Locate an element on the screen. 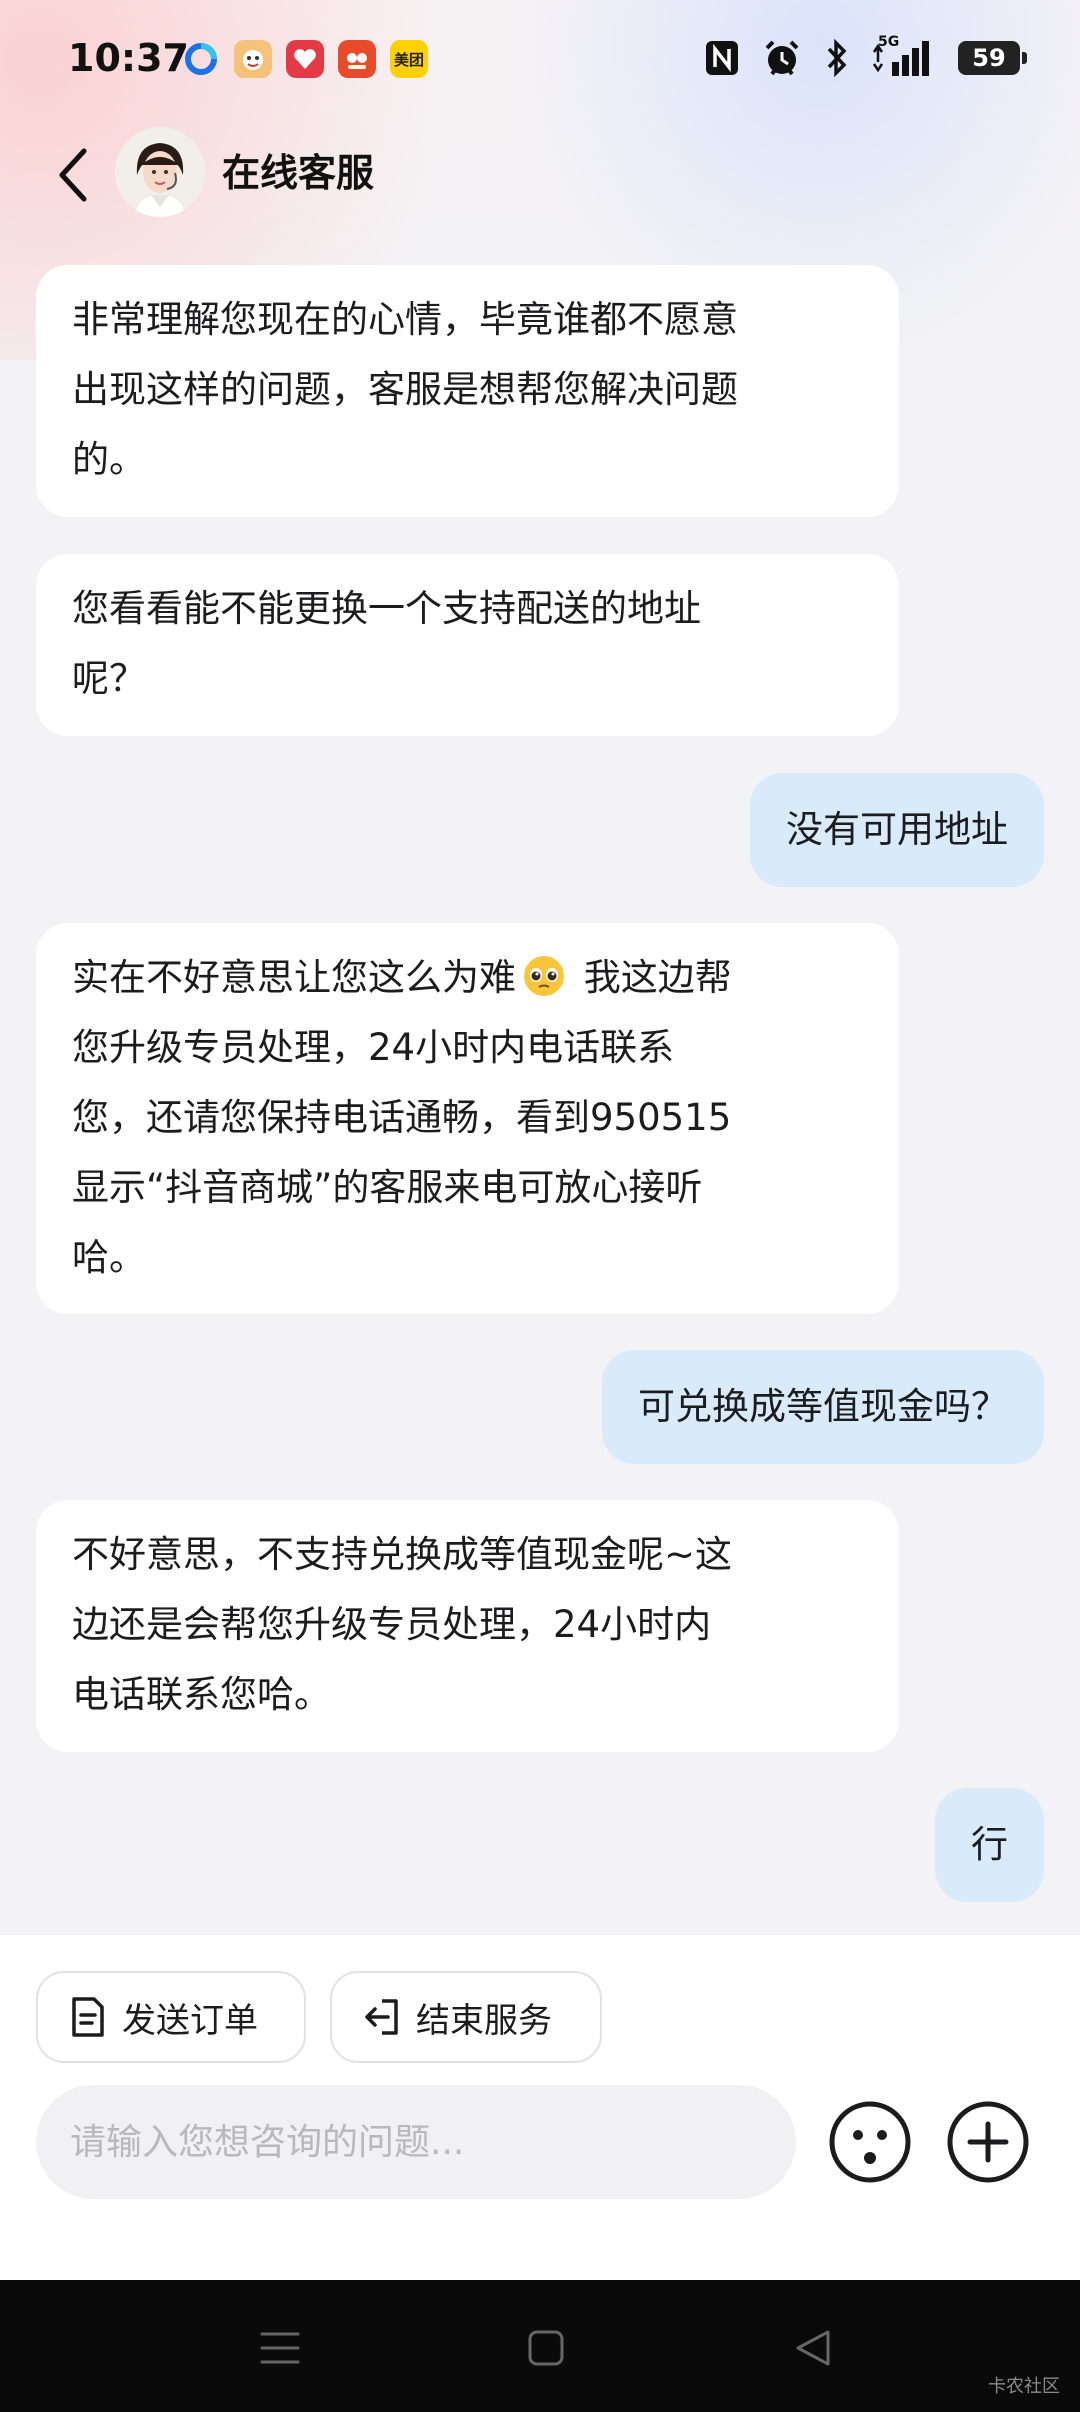 Image resolution: width=1080 pixels, height=2412 pixels. header-title: 在线客服 is located at coordinates (298, 173).